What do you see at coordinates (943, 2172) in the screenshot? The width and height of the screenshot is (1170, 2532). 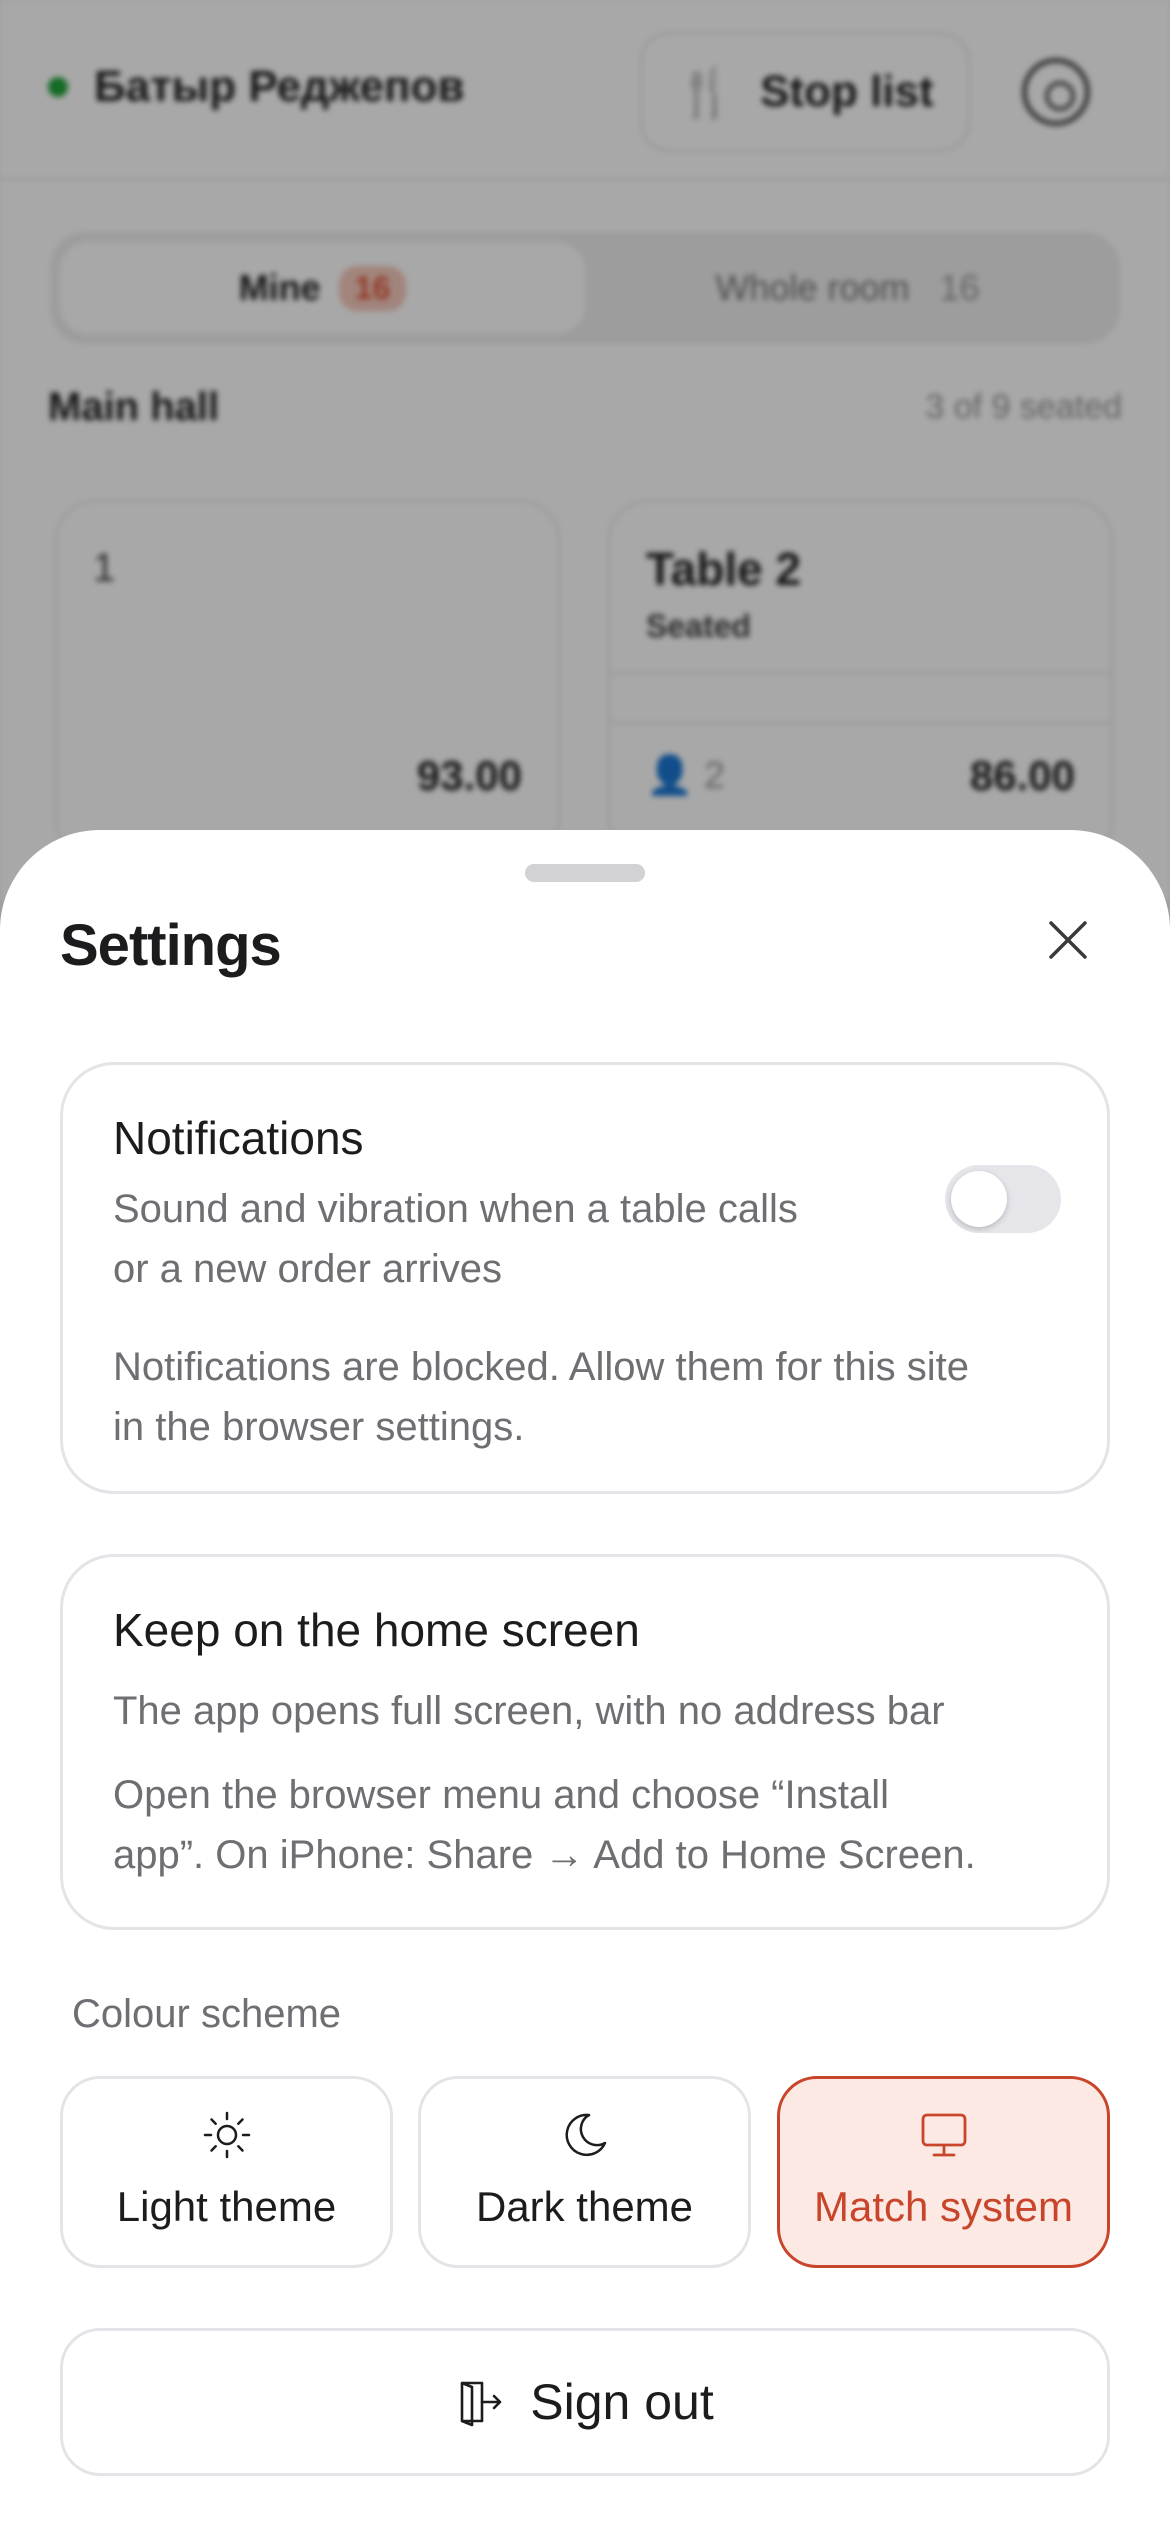 I see `match-system-button: Match system` at bounding box center [943, 2172].